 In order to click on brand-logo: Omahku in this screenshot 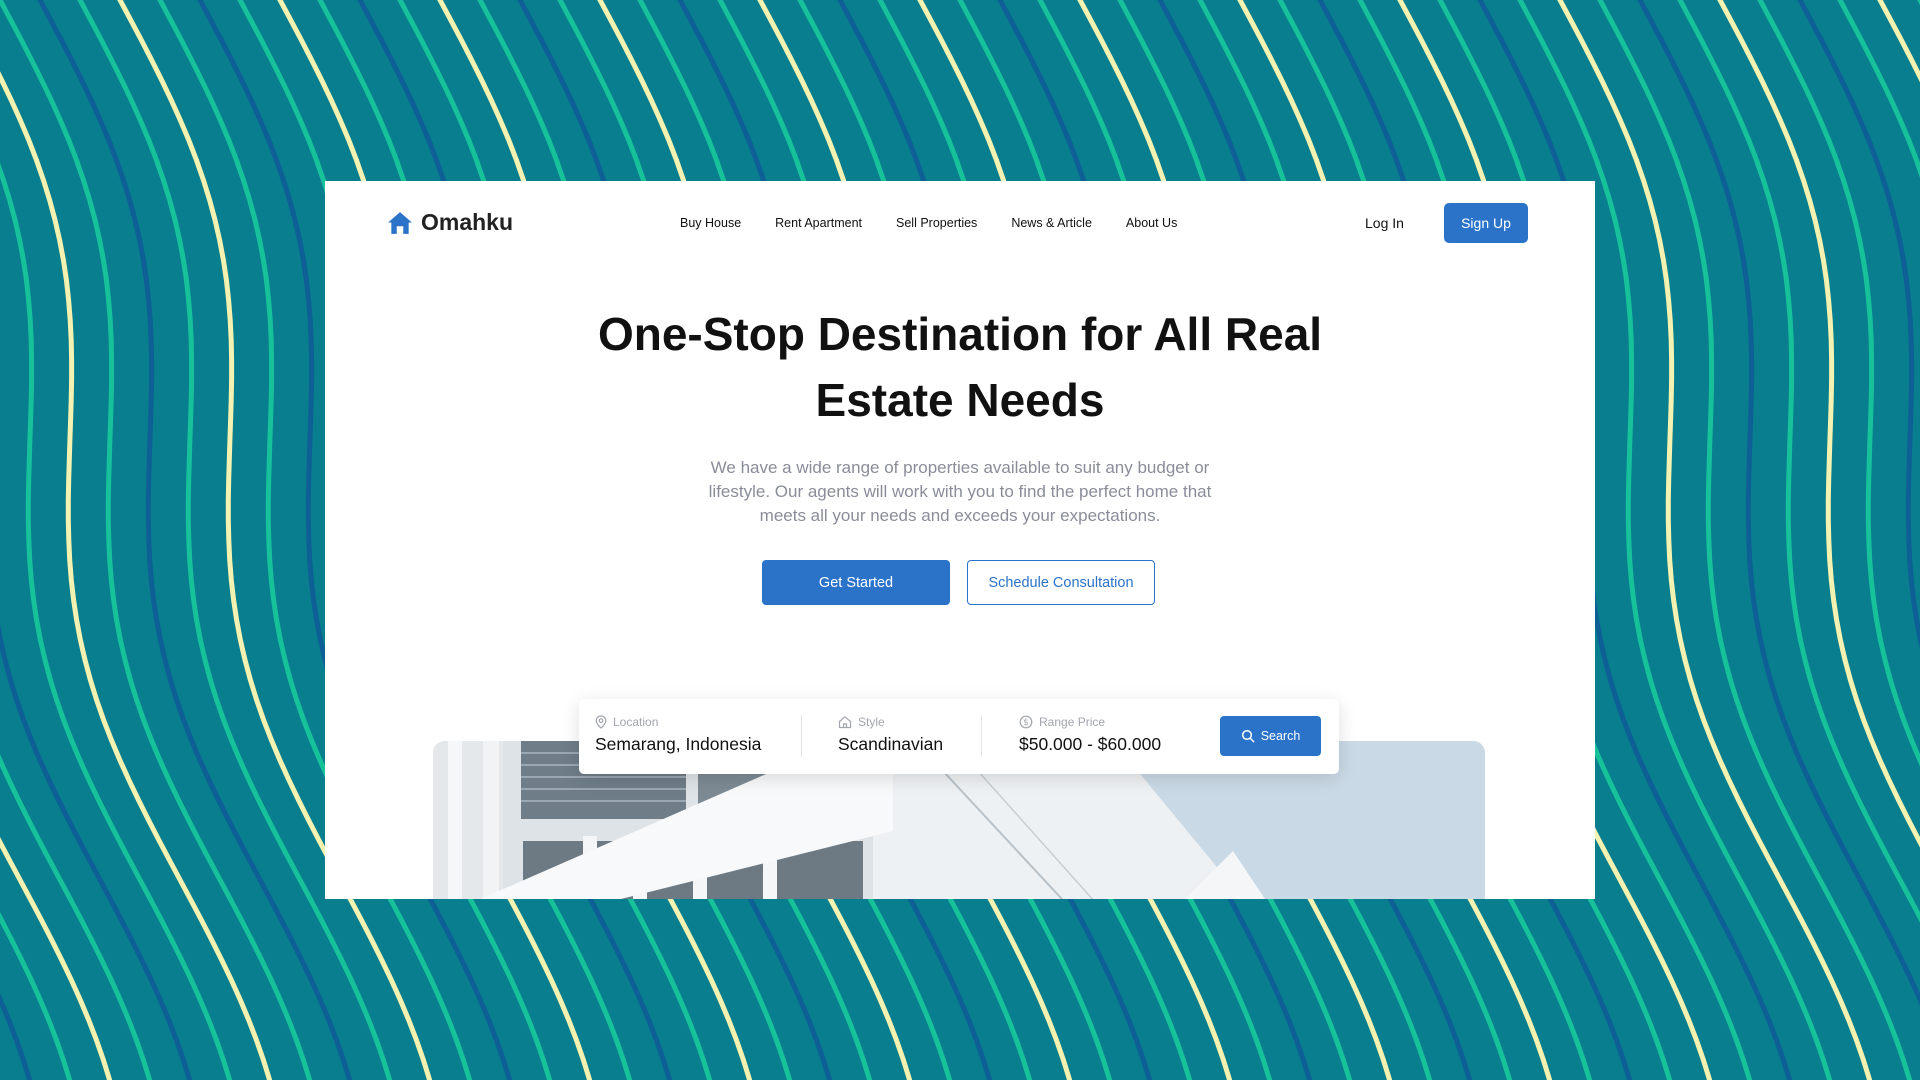, I will do `click(450, 222)`.